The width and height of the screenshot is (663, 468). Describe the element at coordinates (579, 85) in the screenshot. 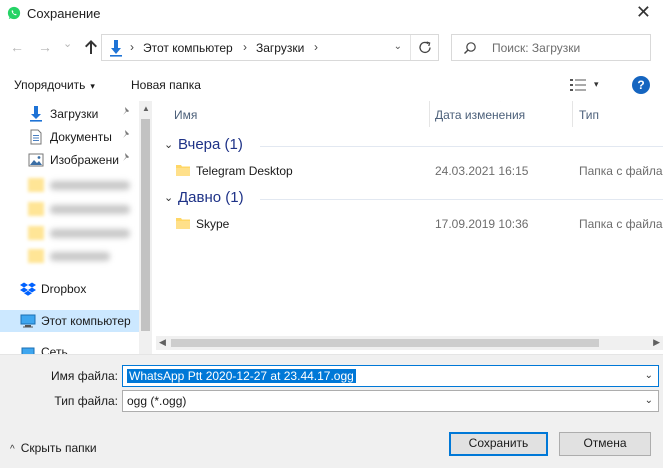

I see `view-options-icon` at that location.